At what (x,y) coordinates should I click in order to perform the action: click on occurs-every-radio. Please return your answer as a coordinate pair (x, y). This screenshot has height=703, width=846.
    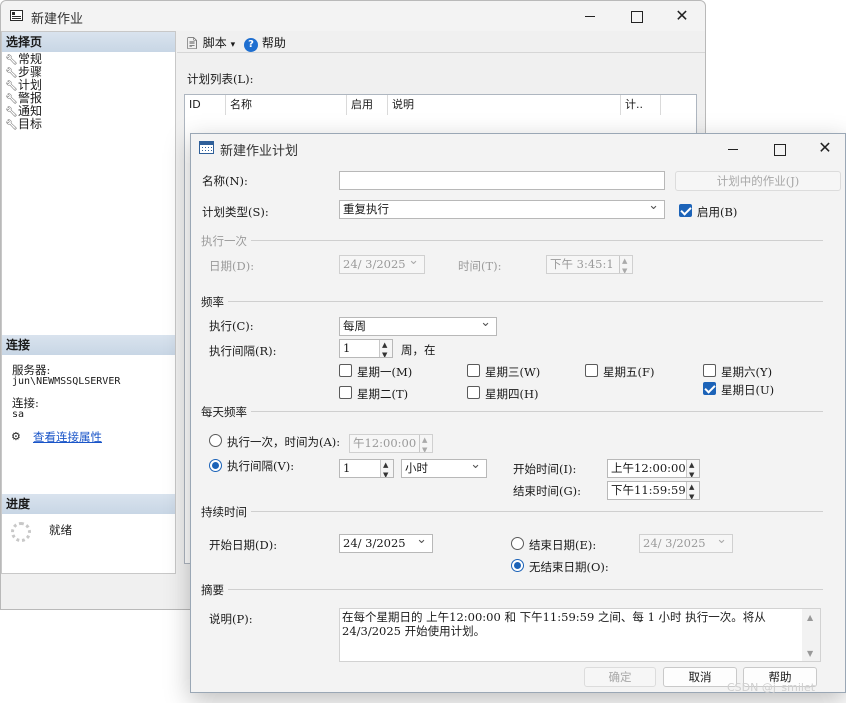
    Looking at the image, I should click on (215, 465).